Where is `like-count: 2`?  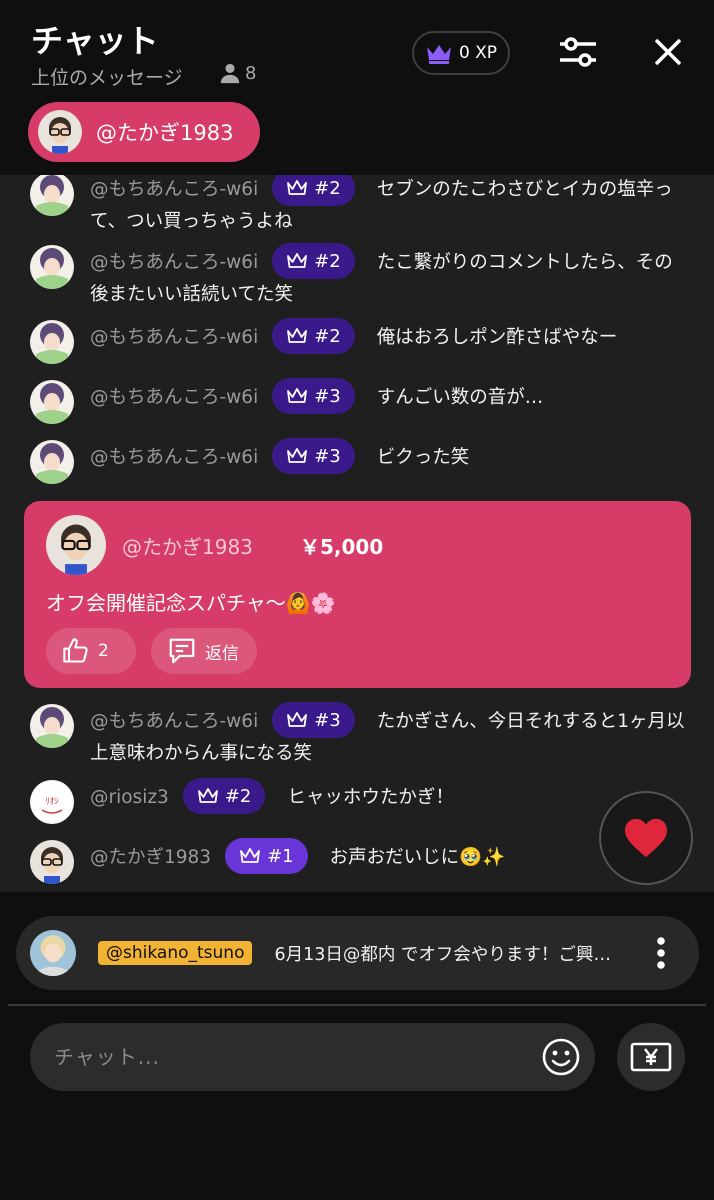 like-count: 2 is located at coordinates (103, 651).